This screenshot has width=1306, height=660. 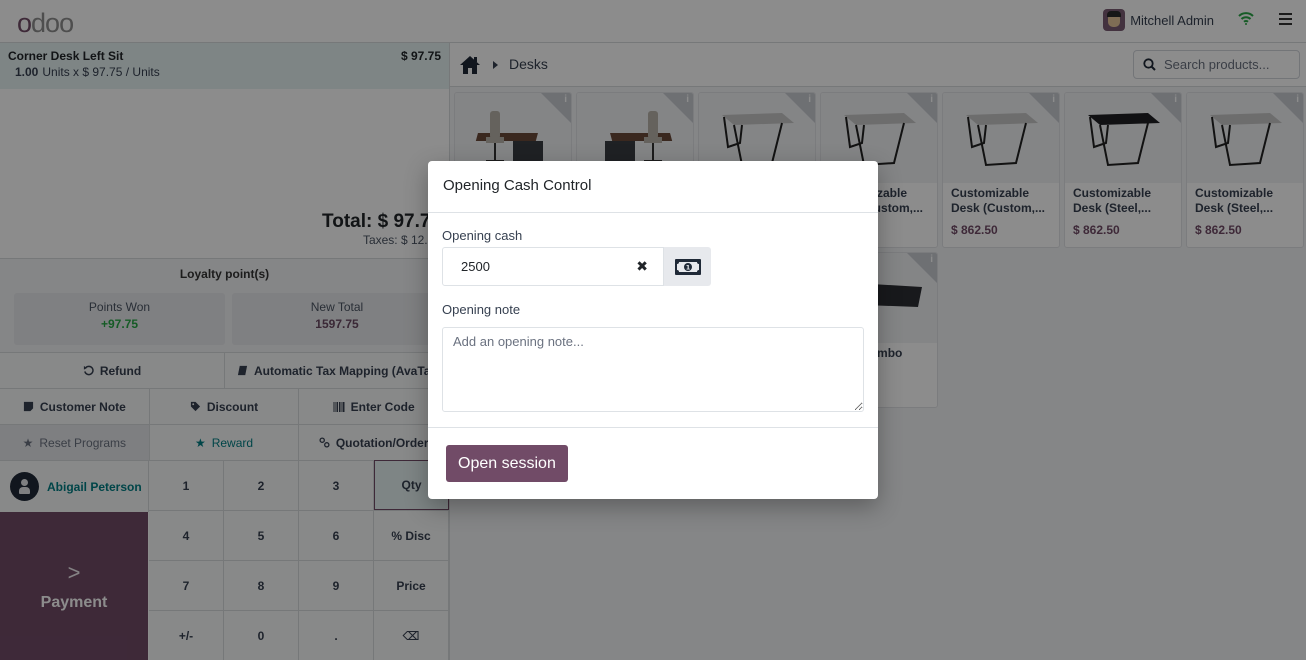 What do you see at coordinates (653, 187) in the screenshot?
I see `dialog-title: Opening Cash Control` at bounding box center [653, 187].